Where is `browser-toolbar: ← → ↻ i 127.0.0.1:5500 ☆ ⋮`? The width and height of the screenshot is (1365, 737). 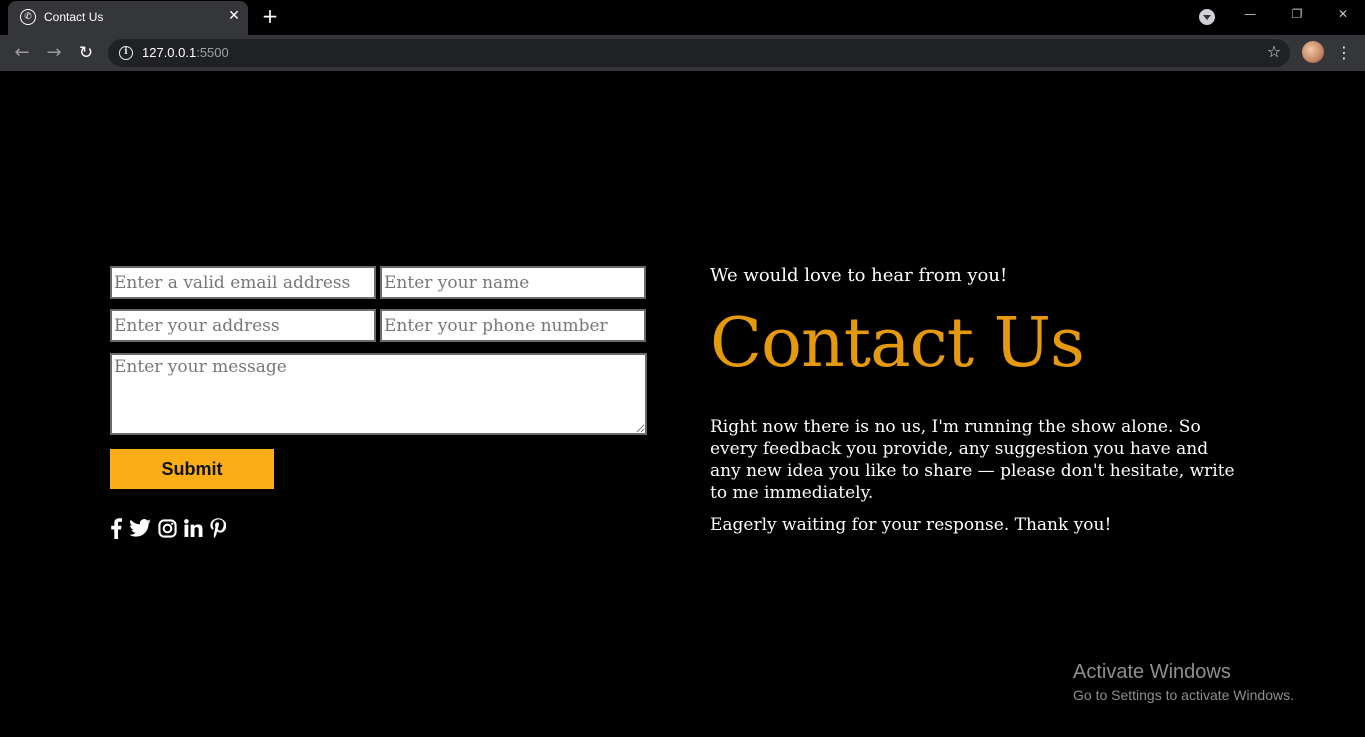 browser-toolbar: ← → ↻ i 127.0.0.1:5500 ☆ ⋮ is located at coordinates (682, 53).